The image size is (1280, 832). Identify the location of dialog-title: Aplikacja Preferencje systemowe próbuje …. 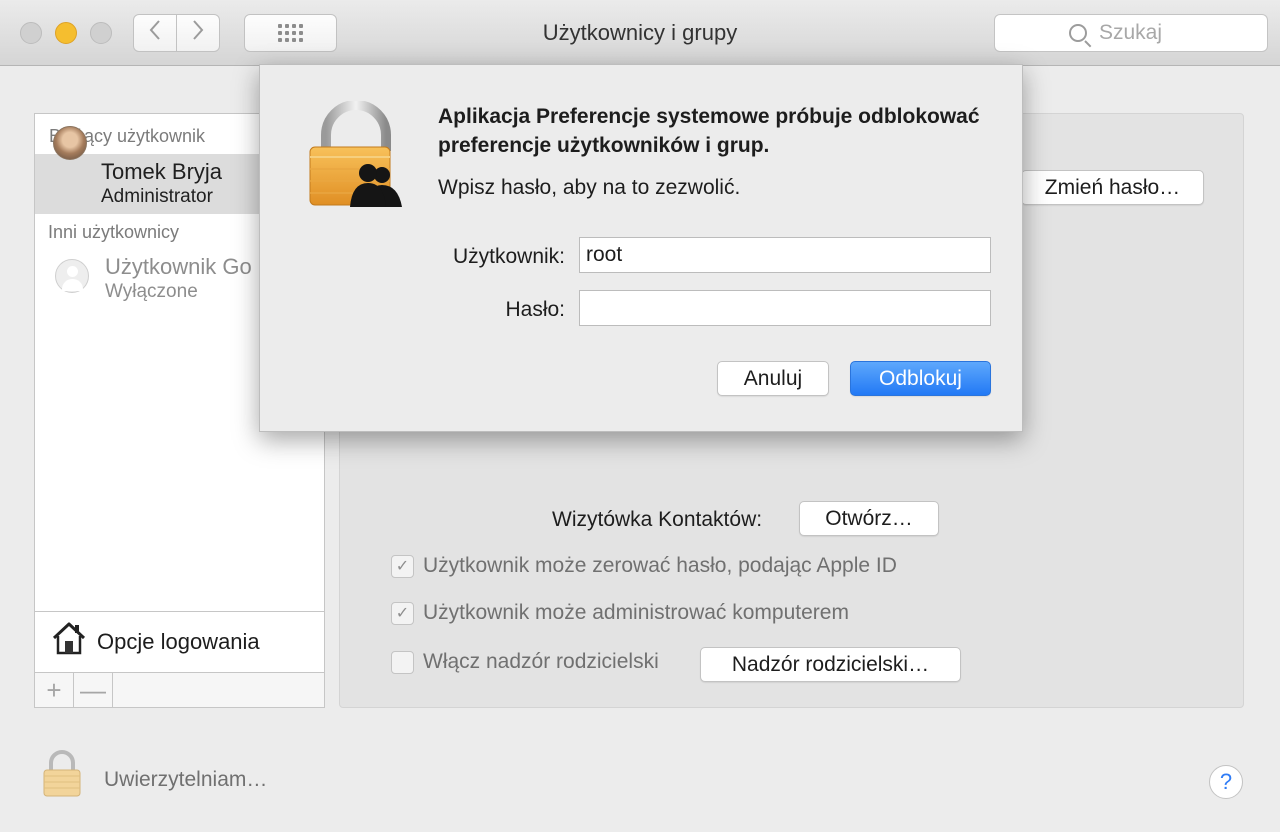
(709, 131).